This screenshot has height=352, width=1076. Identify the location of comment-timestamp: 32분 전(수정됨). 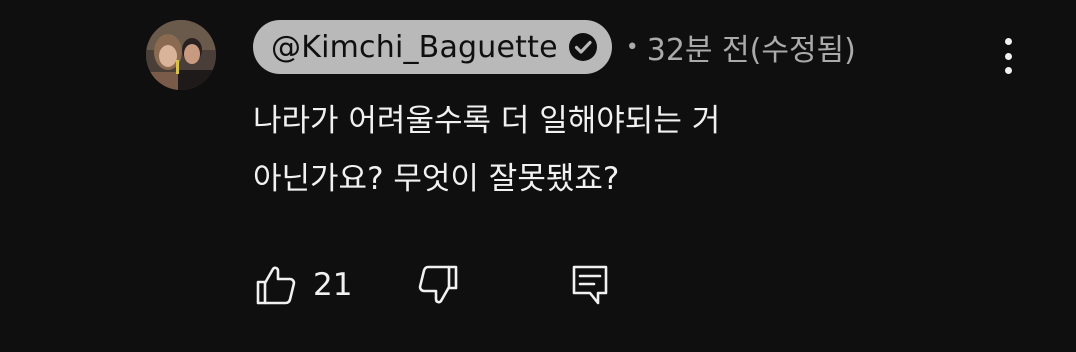
(751, 47).